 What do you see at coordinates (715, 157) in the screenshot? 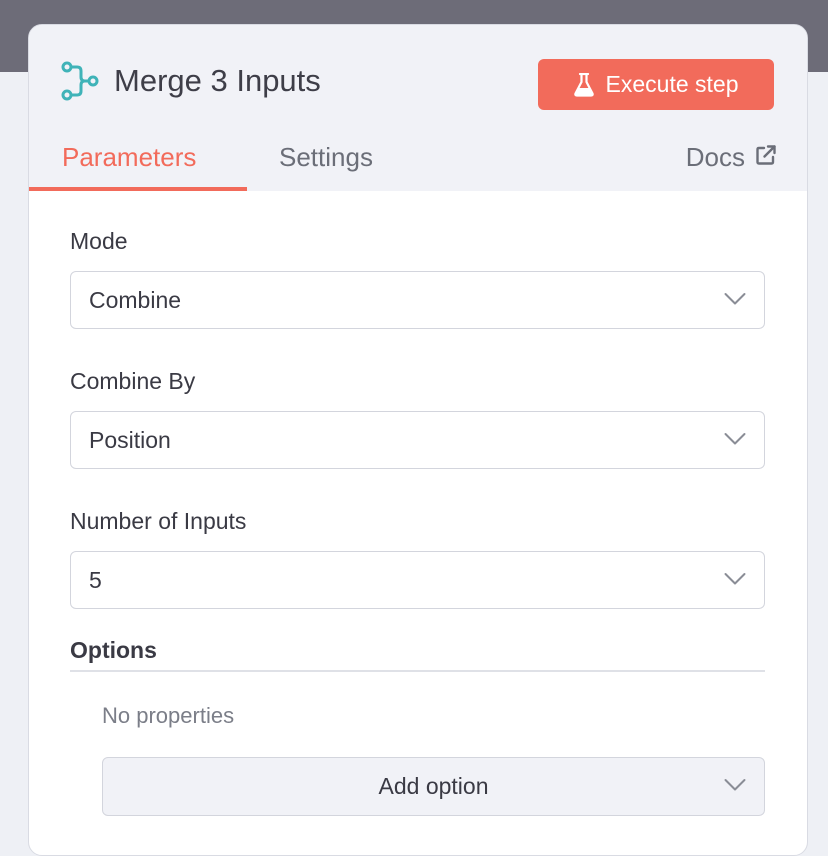
I see `docs-label: Docs` at bounding box center [715, 157].